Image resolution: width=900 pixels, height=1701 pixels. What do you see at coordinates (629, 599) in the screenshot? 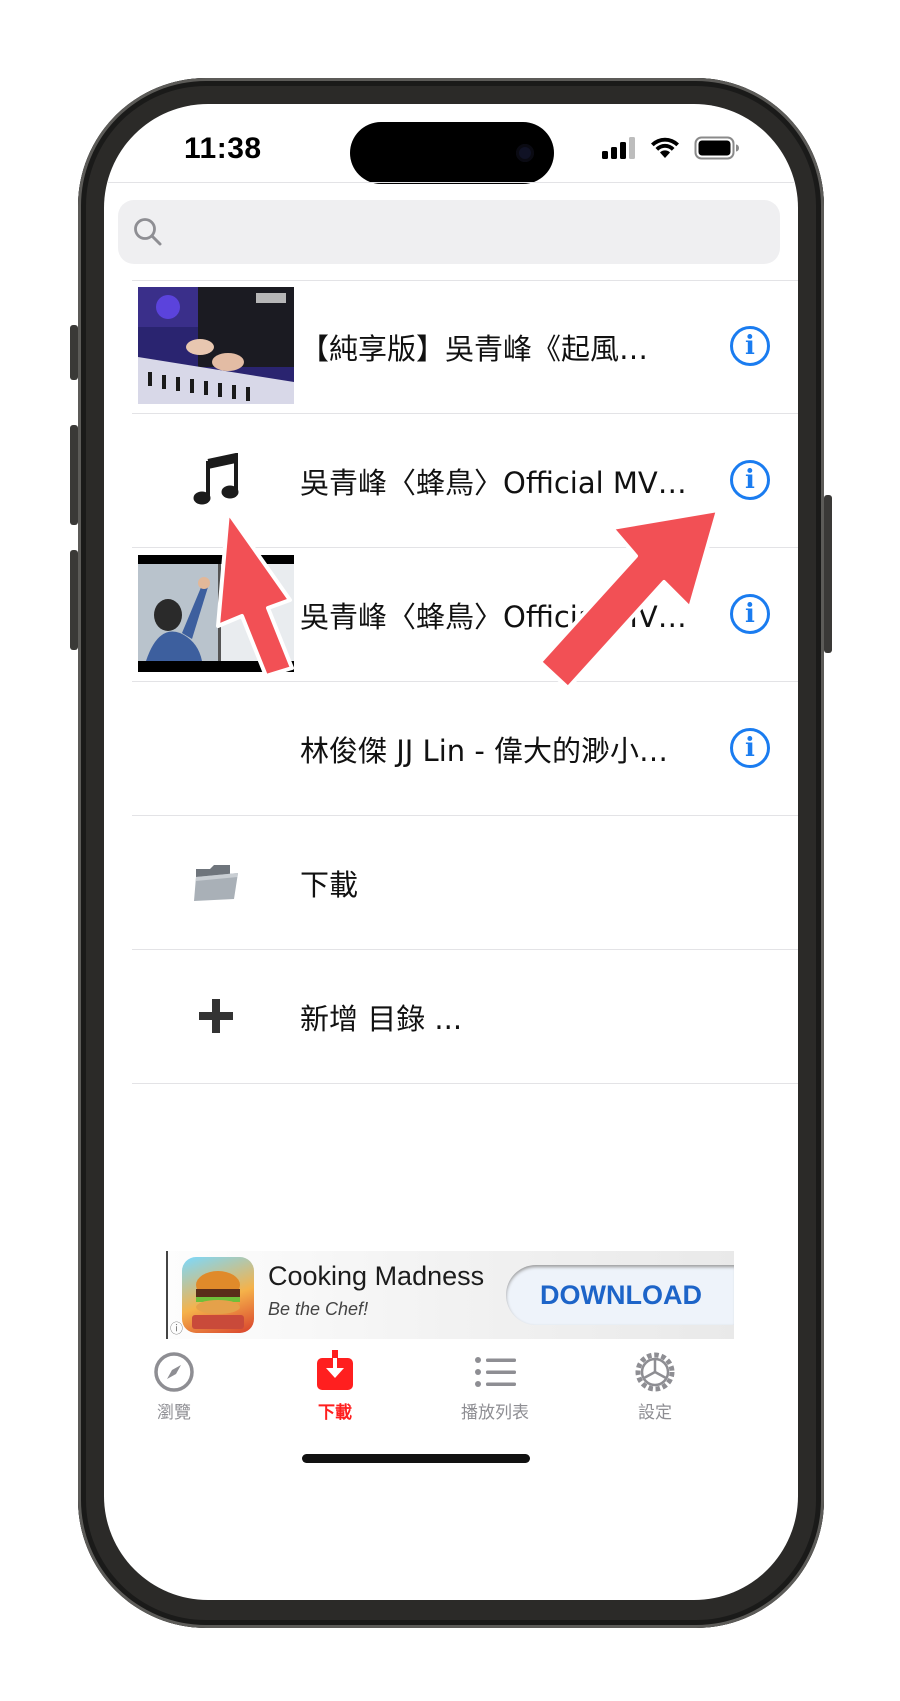
I see `arrow-to-info-button` at bounding box center [629, 599].